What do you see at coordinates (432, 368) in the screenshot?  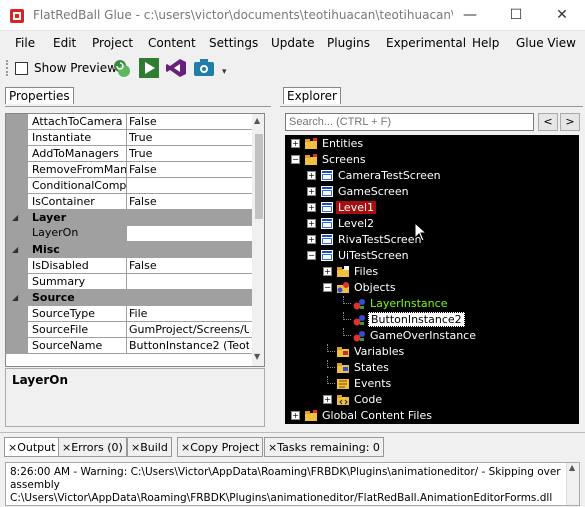 I see `tree-node: States` at bounding box center [432, 368].